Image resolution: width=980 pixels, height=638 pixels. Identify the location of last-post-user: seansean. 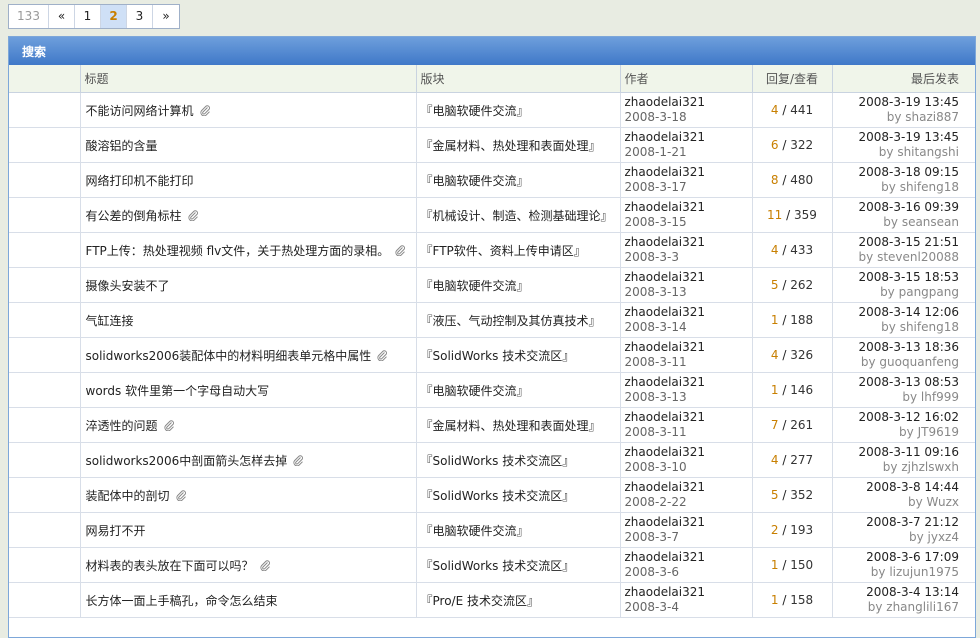
(930, 222).